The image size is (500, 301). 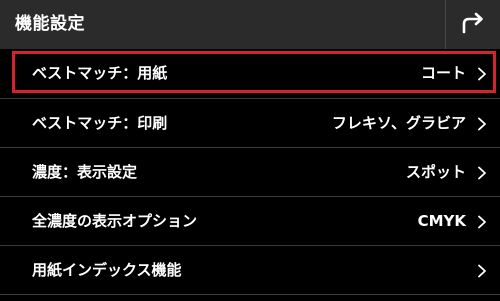 What do you see at coordinates (50, 24) in the screenshot?
I see `page-title: 機能設定` at bounding box center [50, 24].